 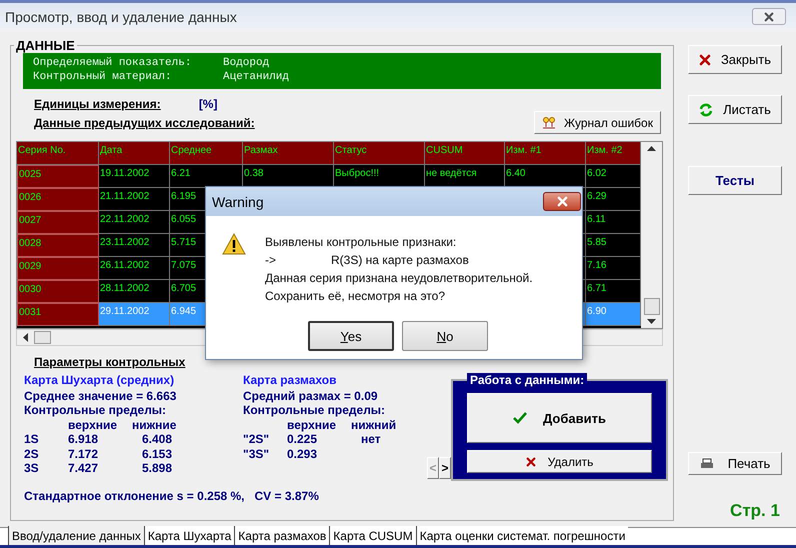 What do you see at coordinates (371, 439) in the screenshot?
I see `lower-limit: нет` at bounding box center [371, 439].